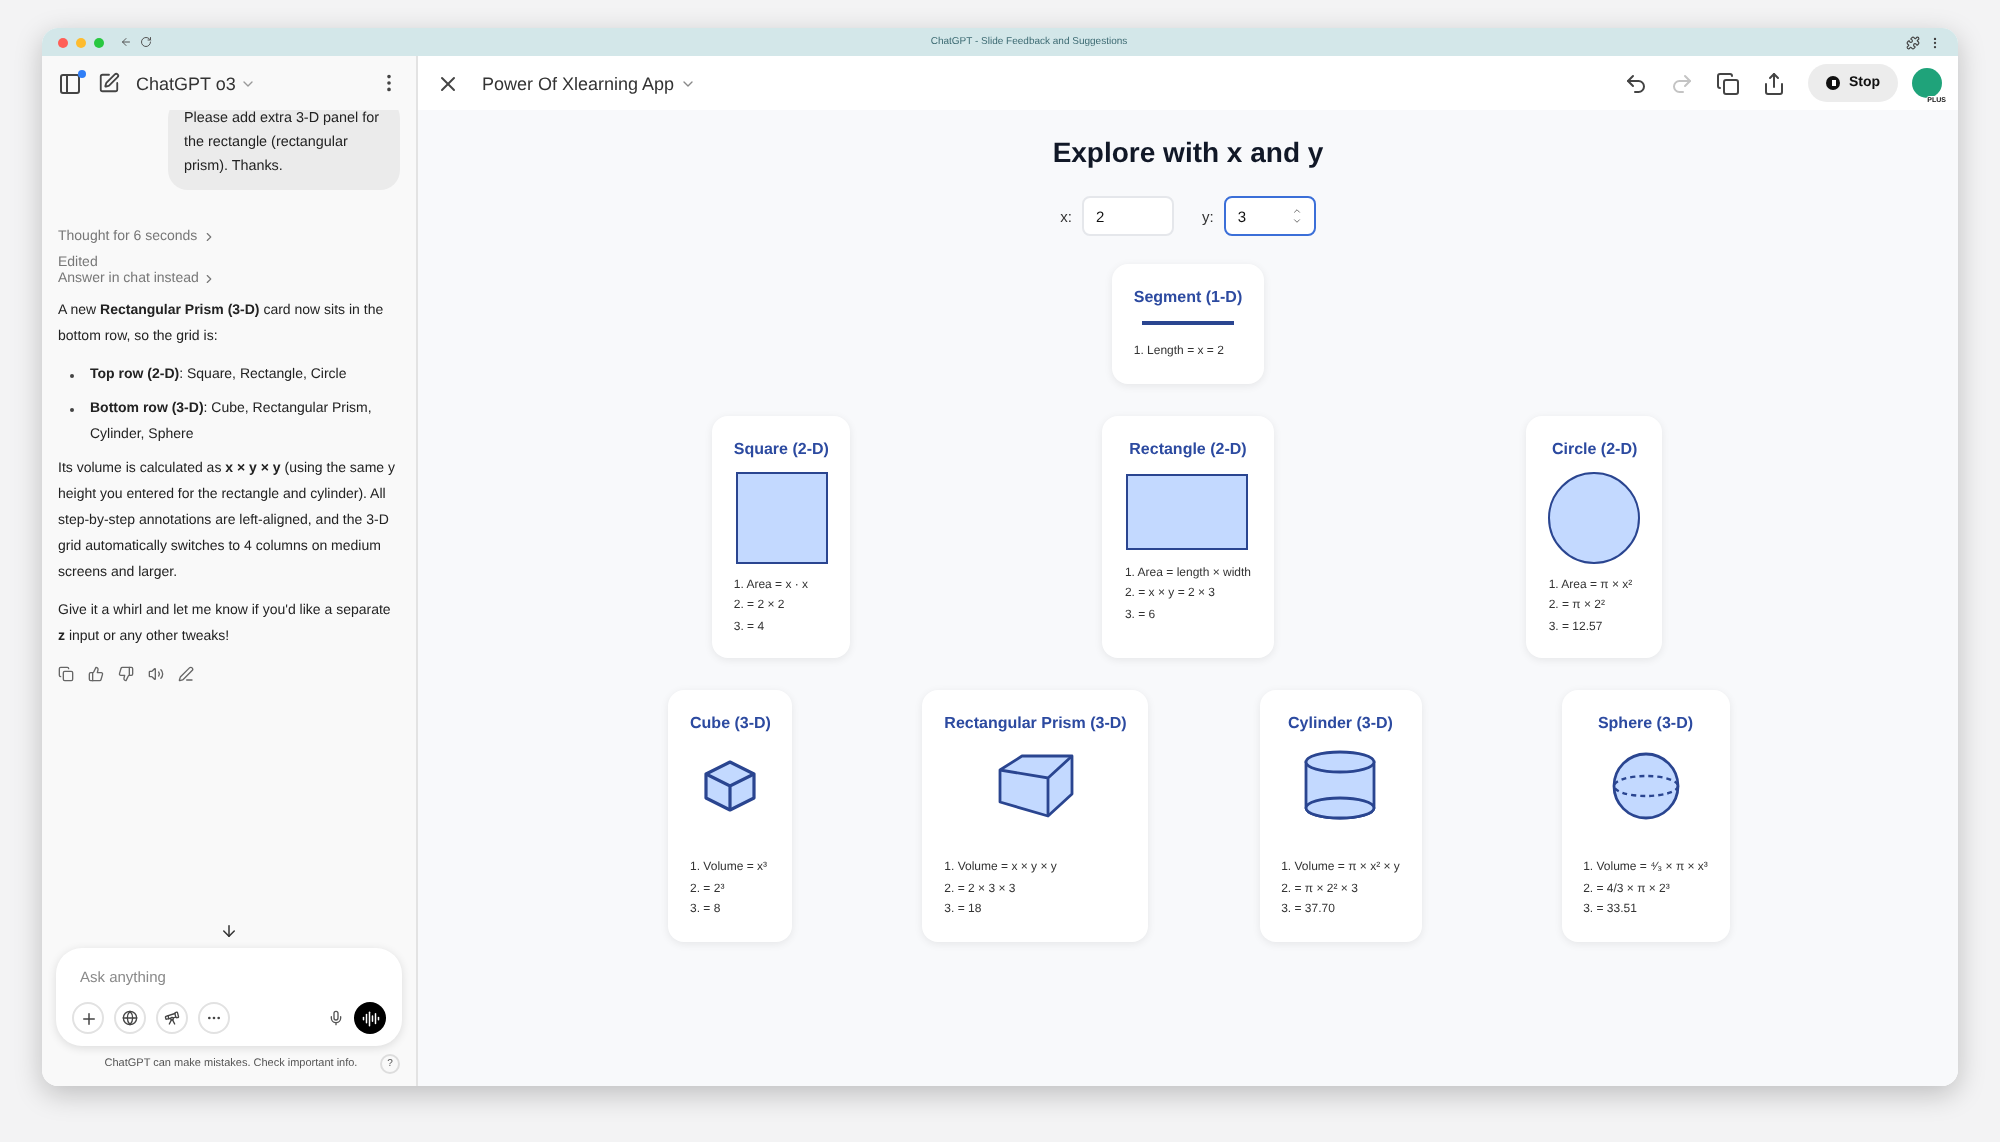 This screenshot has height=1142, width=2000. I want to click on plus-icon, so click(88, 1018).